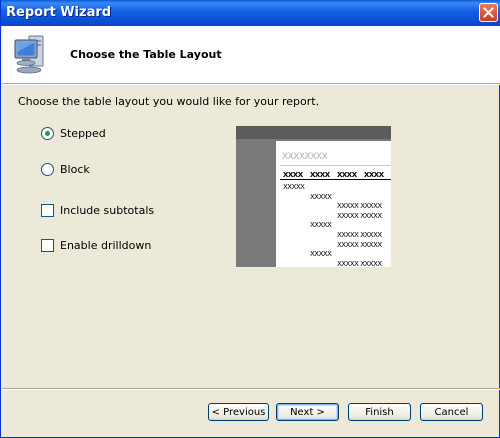 The width and height of the screenshot is (500, 438). I want to click on block-label: Block, so click(75, 169).